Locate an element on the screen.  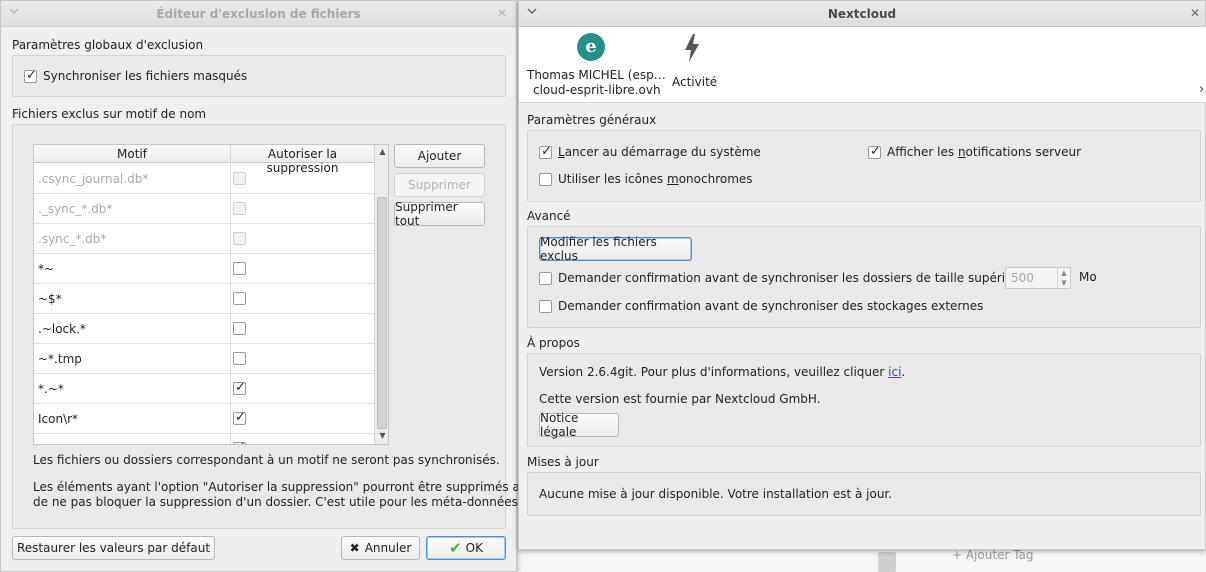
restore-defaults-button: Restaurer les valeurs par défaut is located at coordinates (113, 548).